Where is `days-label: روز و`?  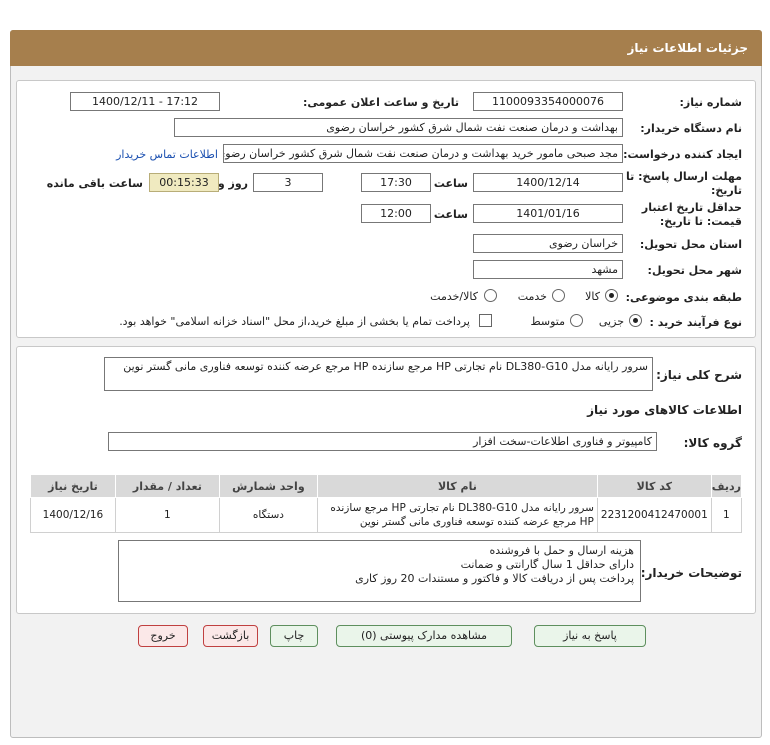 days-label: روز و is located at coordinates (232, 183).